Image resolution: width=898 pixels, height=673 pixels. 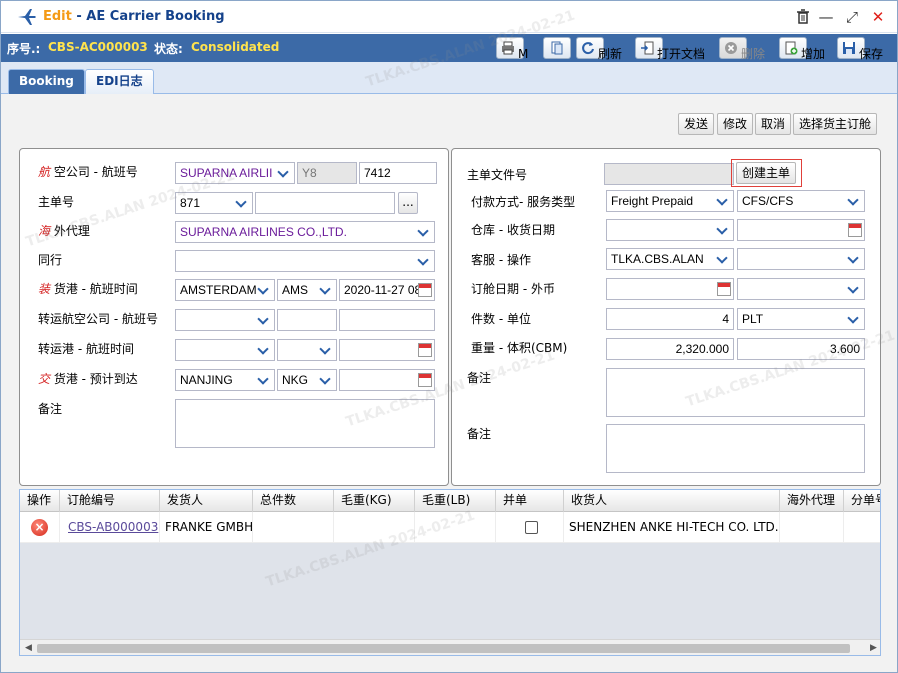 What do you see at coordinates (860, 49) in the screenshot?
I see `save-button: 保存` at bounding box center [860, 49].